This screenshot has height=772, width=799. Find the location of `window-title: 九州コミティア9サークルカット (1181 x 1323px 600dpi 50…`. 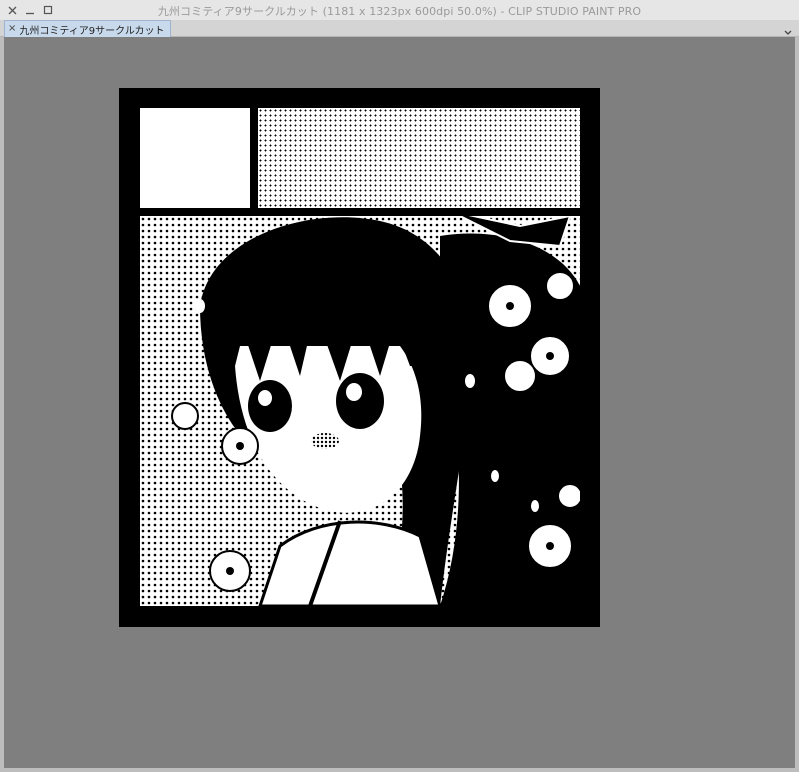

window-title: 九州コミティア9サークルカット (1181 x 1323px 600dpi 50… is located at coordinates (399, 11).